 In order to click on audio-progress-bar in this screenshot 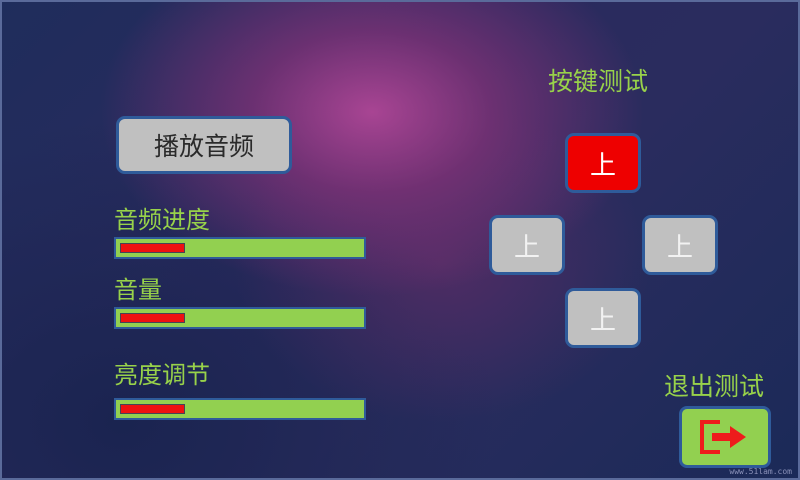, I will do `click(240, 248)`.